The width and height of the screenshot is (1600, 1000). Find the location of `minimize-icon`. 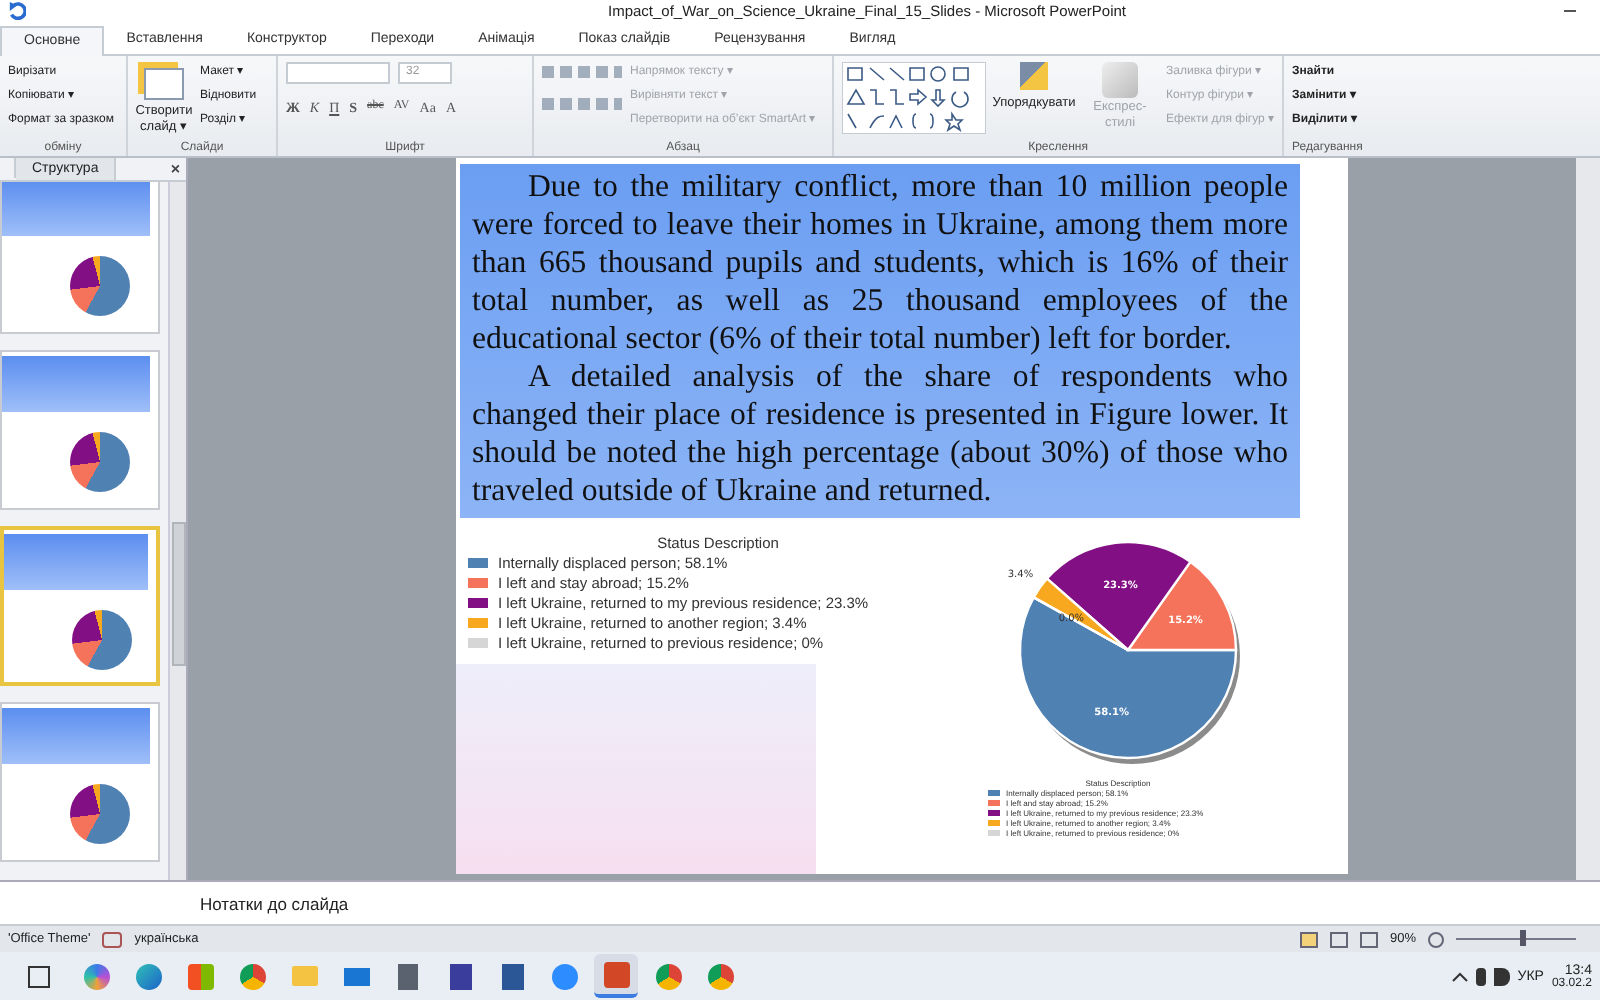

minimize-icon is located at coordinates (1570, 11).